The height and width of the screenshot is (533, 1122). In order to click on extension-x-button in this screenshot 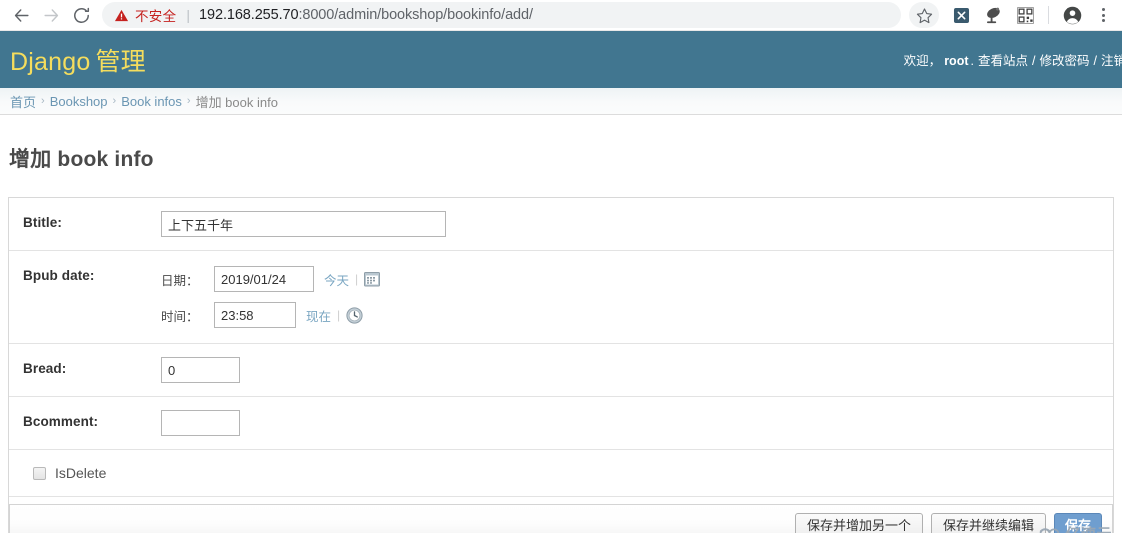, I will do `click(961, 15)`.